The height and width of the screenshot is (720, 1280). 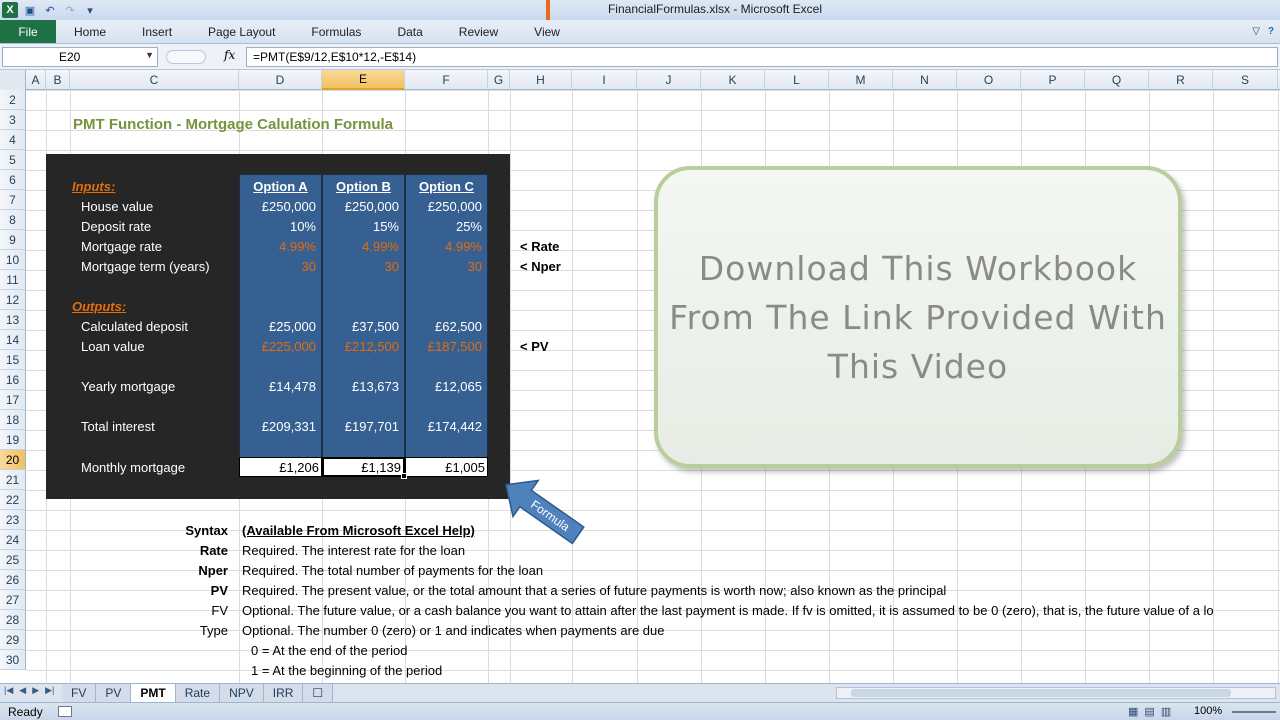 What do you see at coordinates (1208, 711) in the screenshot?
I see `zoom-level: 100%` at bounding box center [1208, 711].